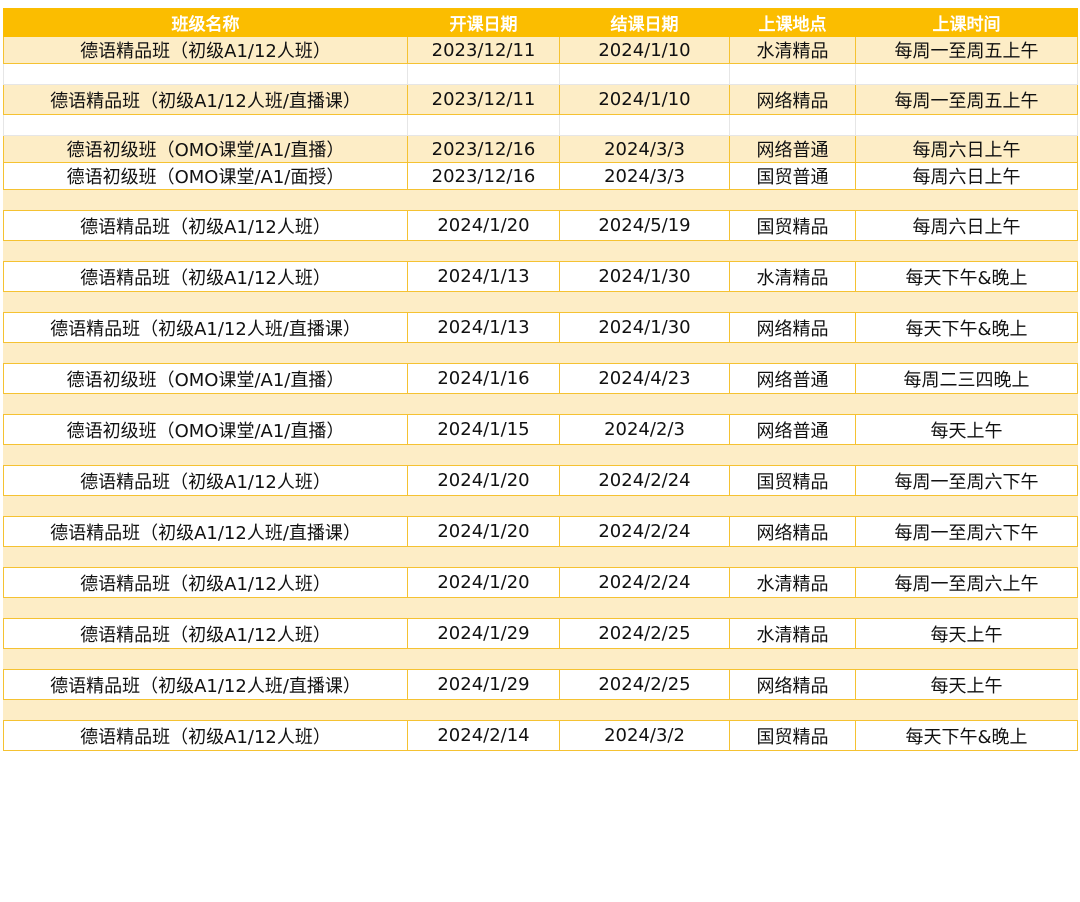  I want to click on header-class-name: 班级名称, so click(205, 22).